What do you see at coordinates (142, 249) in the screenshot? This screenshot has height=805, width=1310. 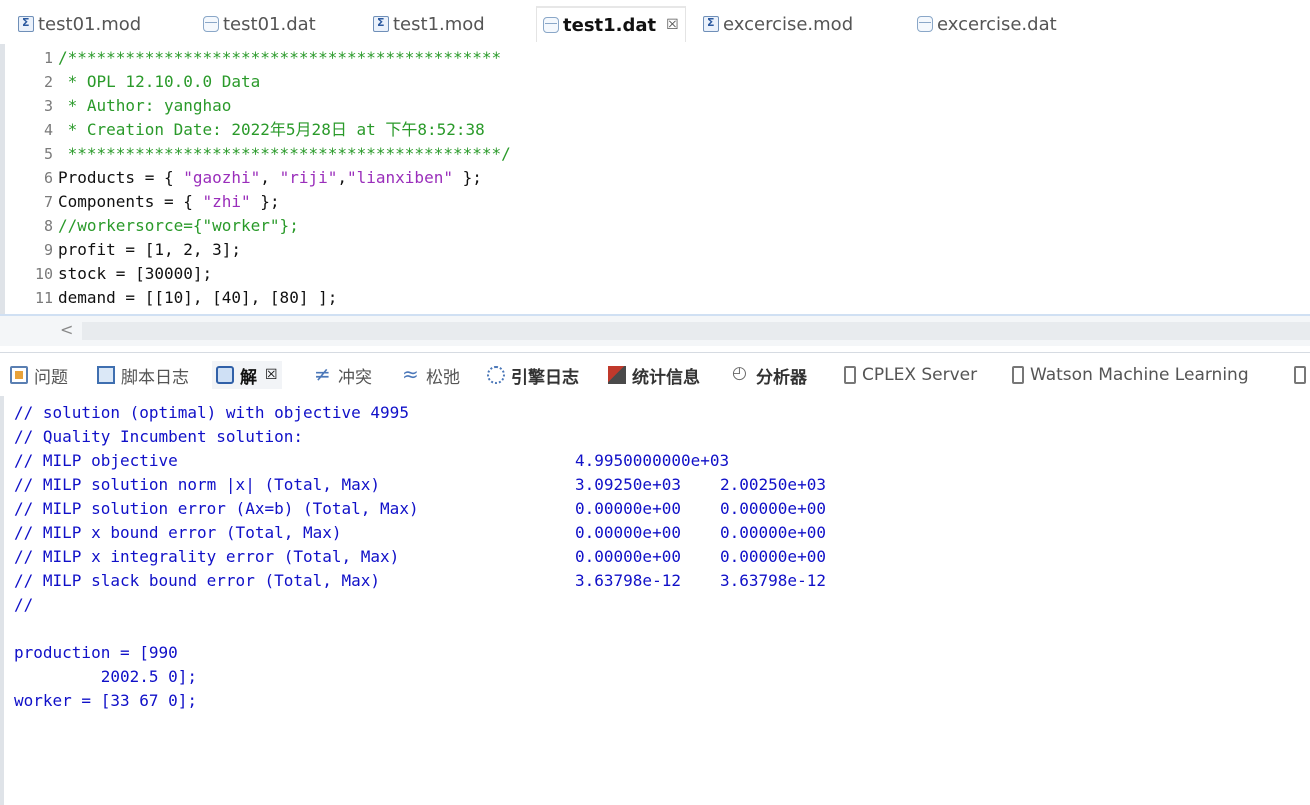 I see `code-line: 9 profit = [1, 2, 3];` at bounding box center [142, 249].